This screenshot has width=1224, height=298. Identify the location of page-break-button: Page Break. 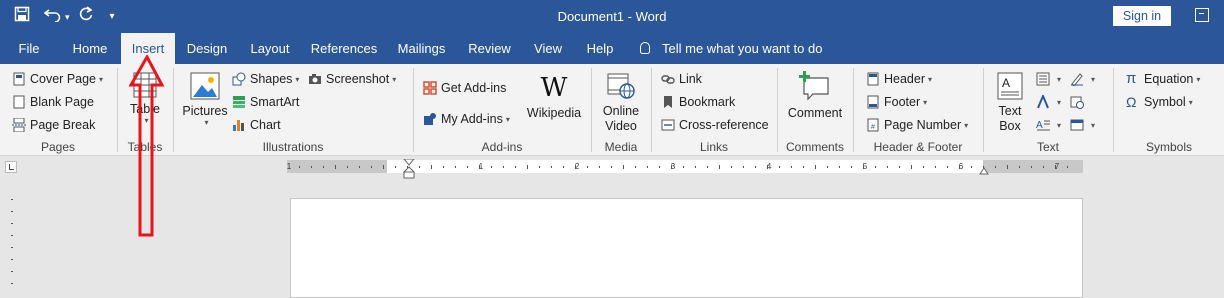
(53, 125).